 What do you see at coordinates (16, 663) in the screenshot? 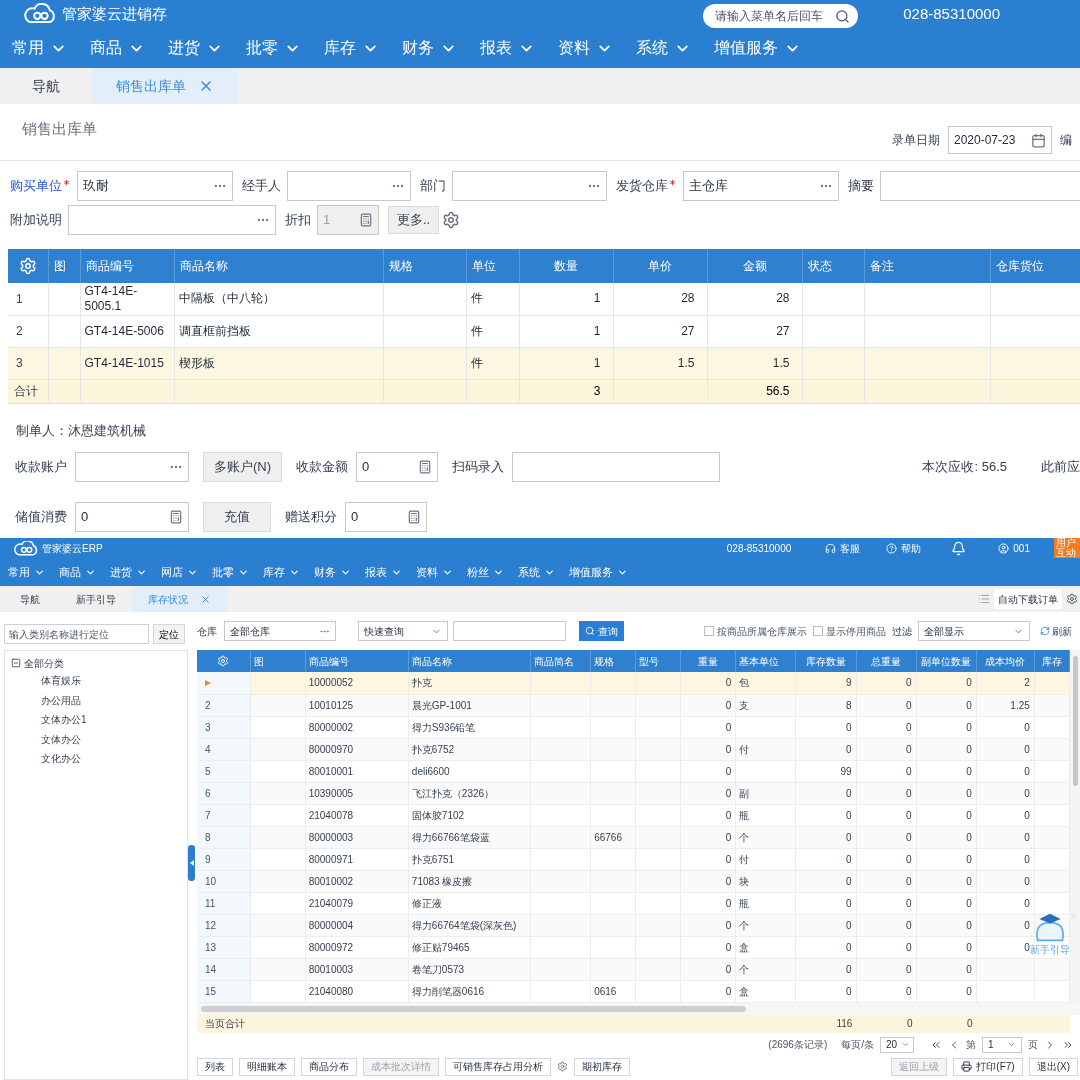
I see `collapse-icon` at bounding box center [16, 663].